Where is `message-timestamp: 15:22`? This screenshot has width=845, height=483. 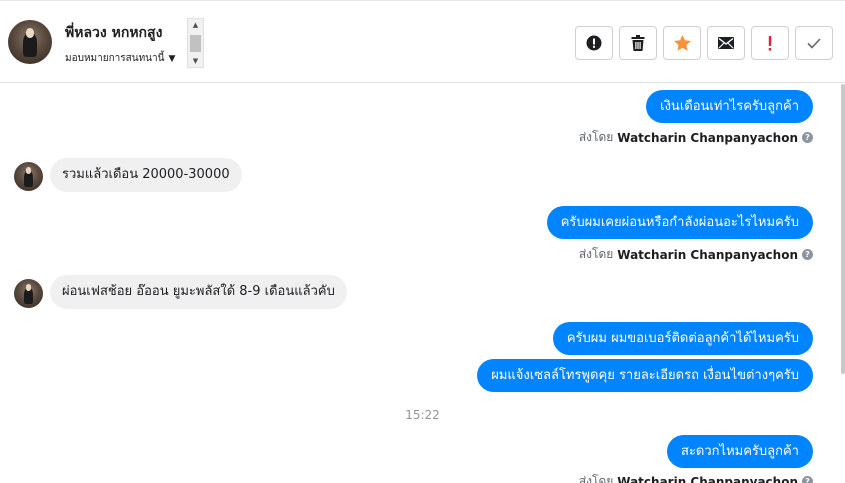 message-timestamp: 15:22 is located at coordinates (422, 415).